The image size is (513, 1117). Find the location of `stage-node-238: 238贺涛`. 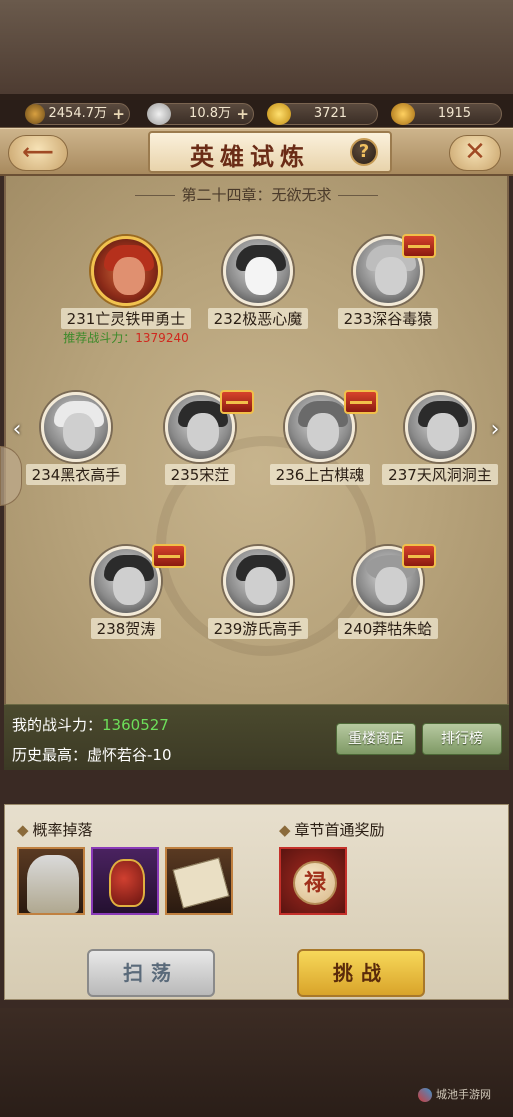

stage-node-238: 238贺涛 is located at coordinates (126, 591).